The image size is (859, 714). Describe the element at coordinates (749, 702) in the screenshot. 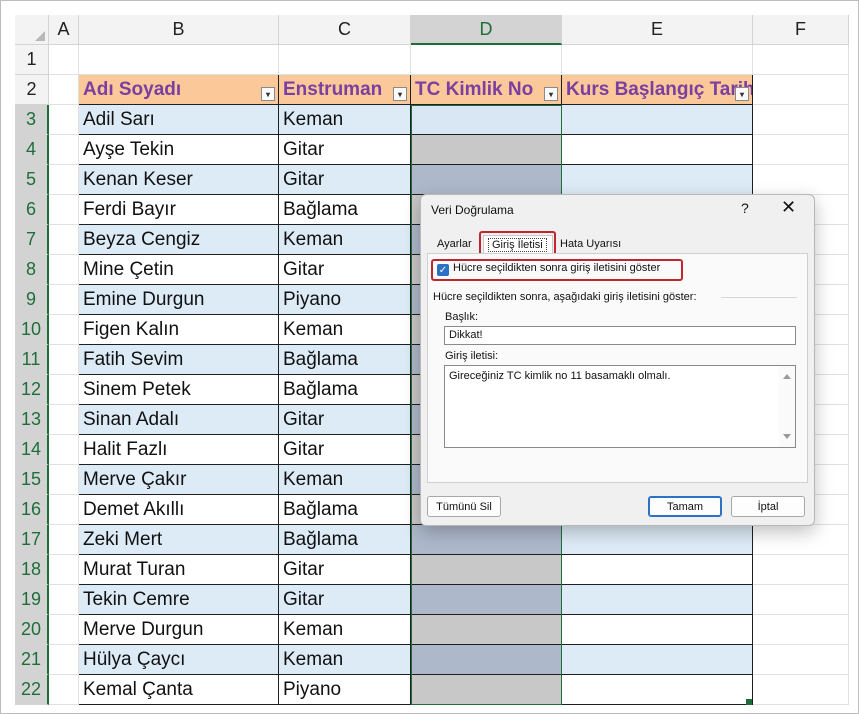

I see `fill-handle` at that location.